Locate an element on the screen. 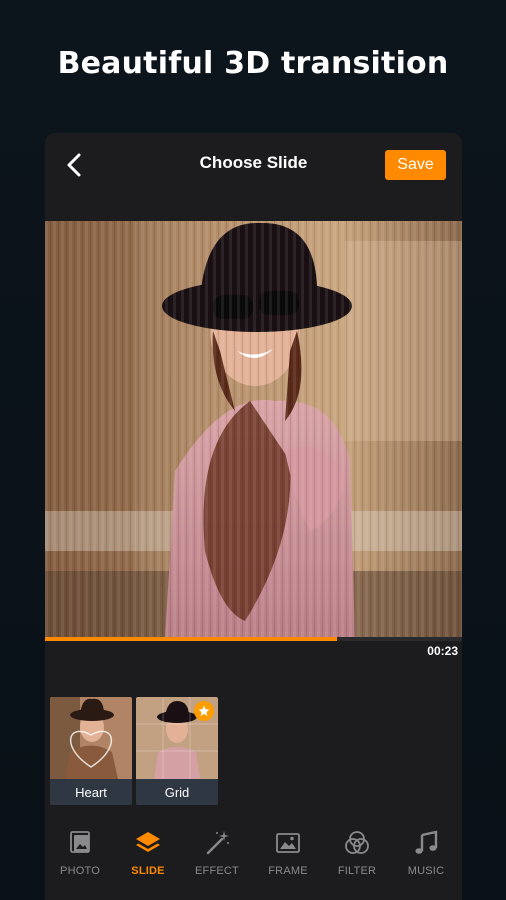 The width and height of the screenshot is (506, 900). nav-label: FILTER is located at coordinates (357, 871).